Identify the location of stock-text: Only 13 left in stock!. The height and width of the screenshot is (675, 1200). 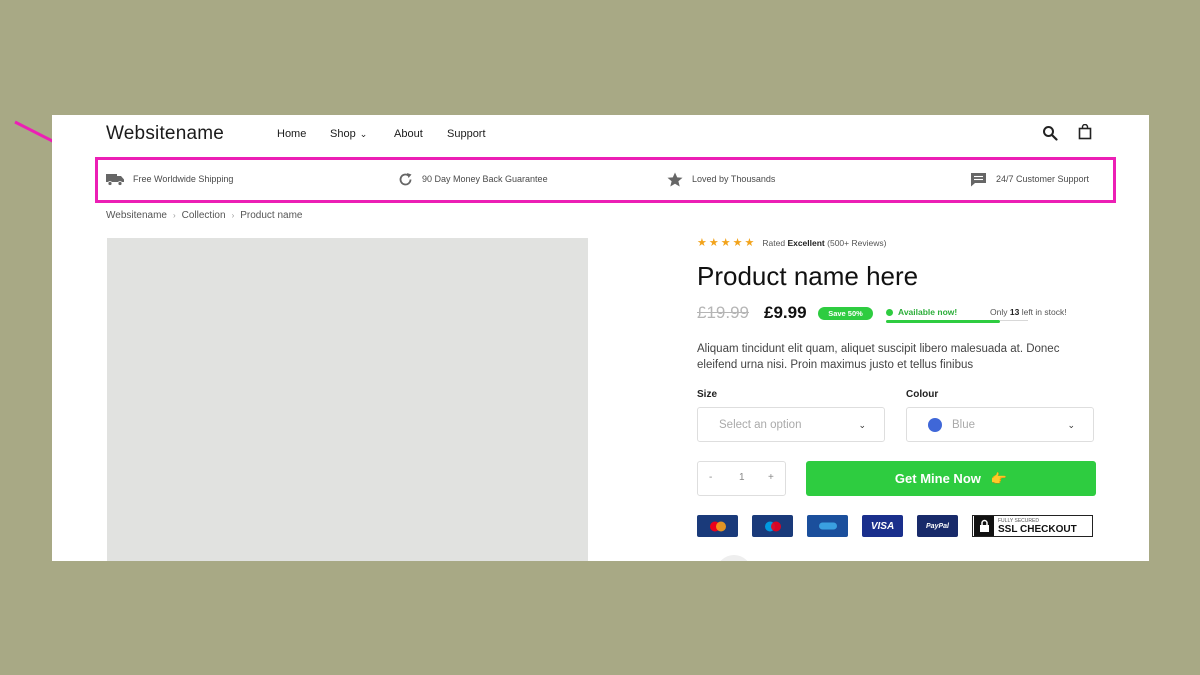
(1028, 312).